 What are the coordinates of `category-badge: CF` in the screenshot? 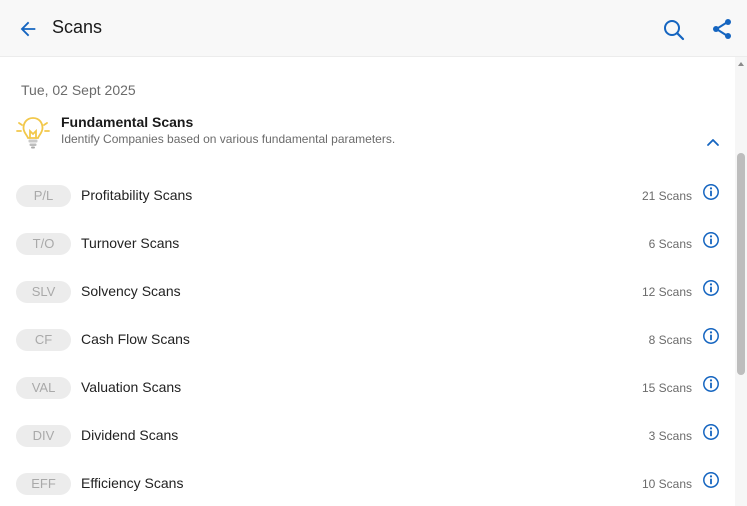 It's located at (43, 340).